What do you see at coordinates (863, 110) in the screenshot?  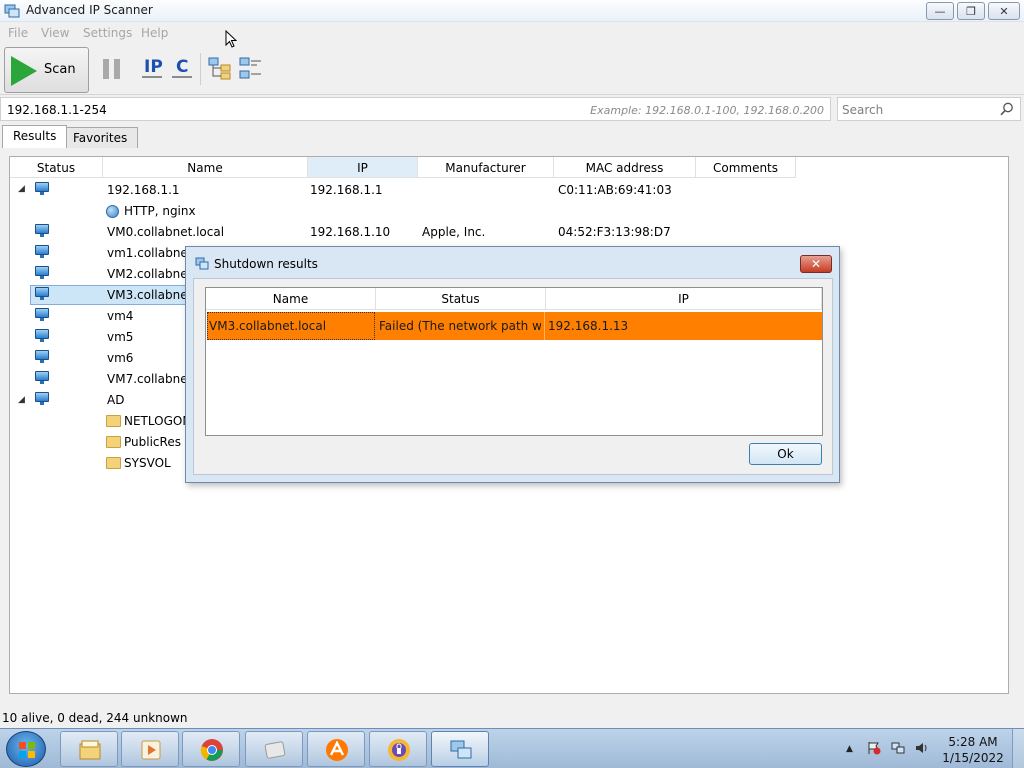 I see `search-placeholder: Search` at bounding box center [863, 110].